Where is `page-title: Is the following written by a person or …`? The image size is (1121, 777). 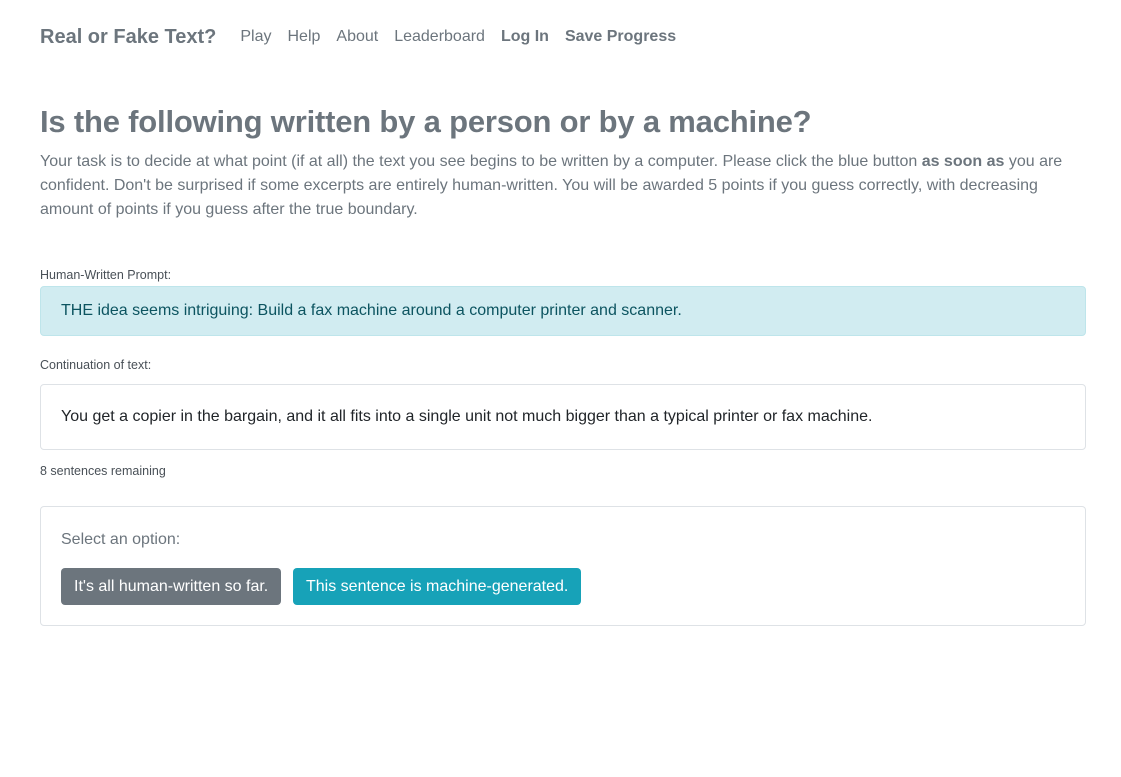
page-title: Is the following written by a person or … is located at coordinates (426, 121).